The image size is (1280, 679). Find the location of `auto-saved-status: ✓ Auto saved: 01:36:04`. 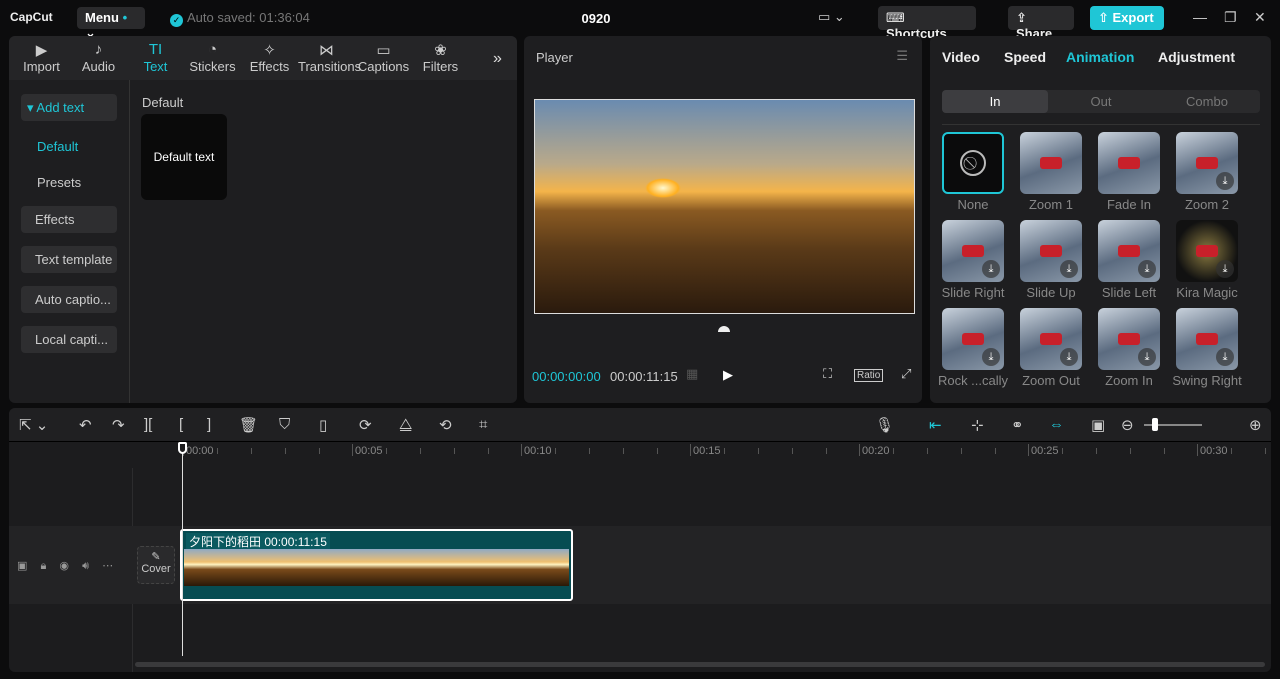

auto-saved-status: ✓ Auto saved: 01:36:04 is located at coordinates (240, 18).